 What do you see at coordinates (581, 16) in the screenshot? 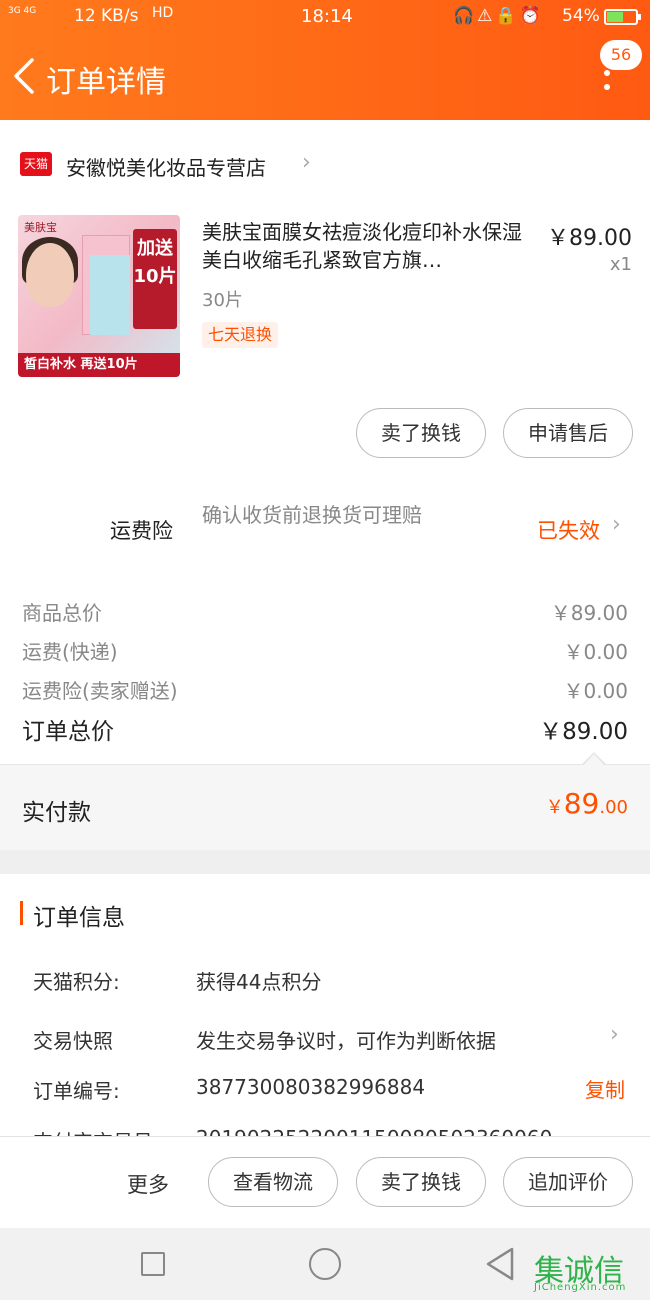
I see `battery-percent: 54%` at bounding box center [581, 16].